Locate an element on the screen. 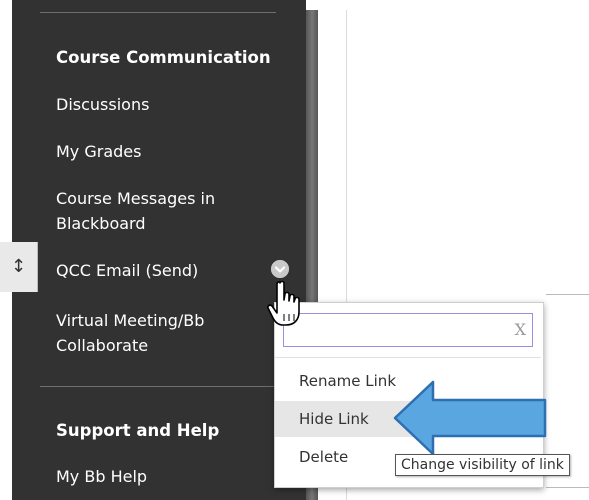 The width and height of the screenshot is (589, 500). content-divider-bottom is located at coordinates (567, 487).